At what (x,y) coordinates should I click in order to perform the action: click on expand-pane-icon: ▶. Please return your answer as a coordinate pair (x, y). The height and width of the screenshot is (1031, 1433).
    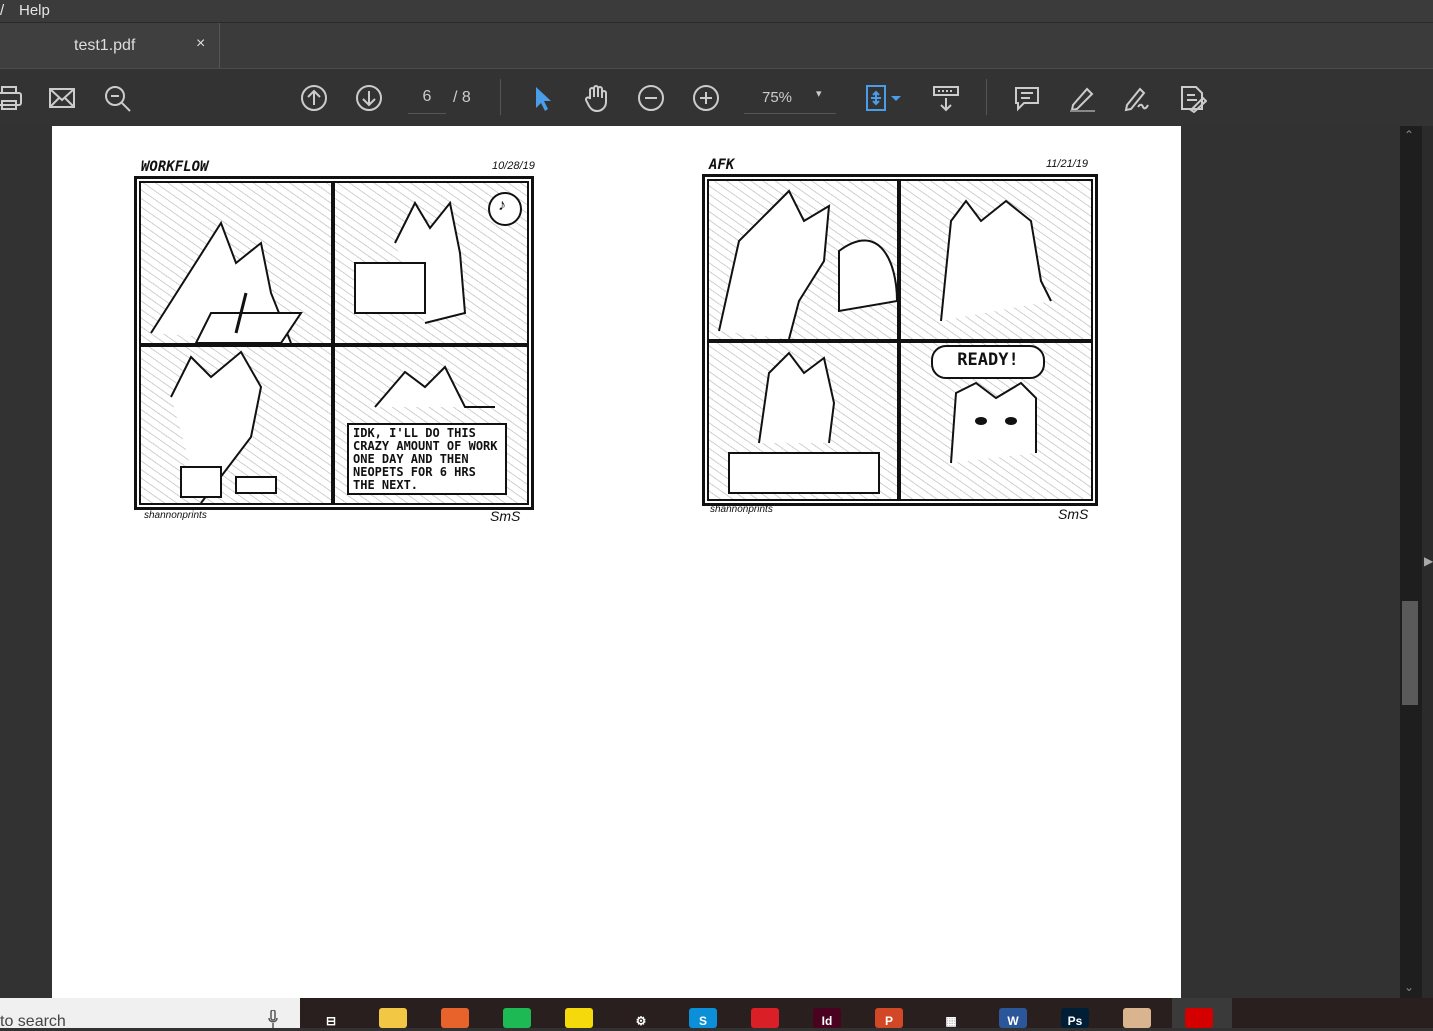
    Looking at the image, I should click on (1428, 561).